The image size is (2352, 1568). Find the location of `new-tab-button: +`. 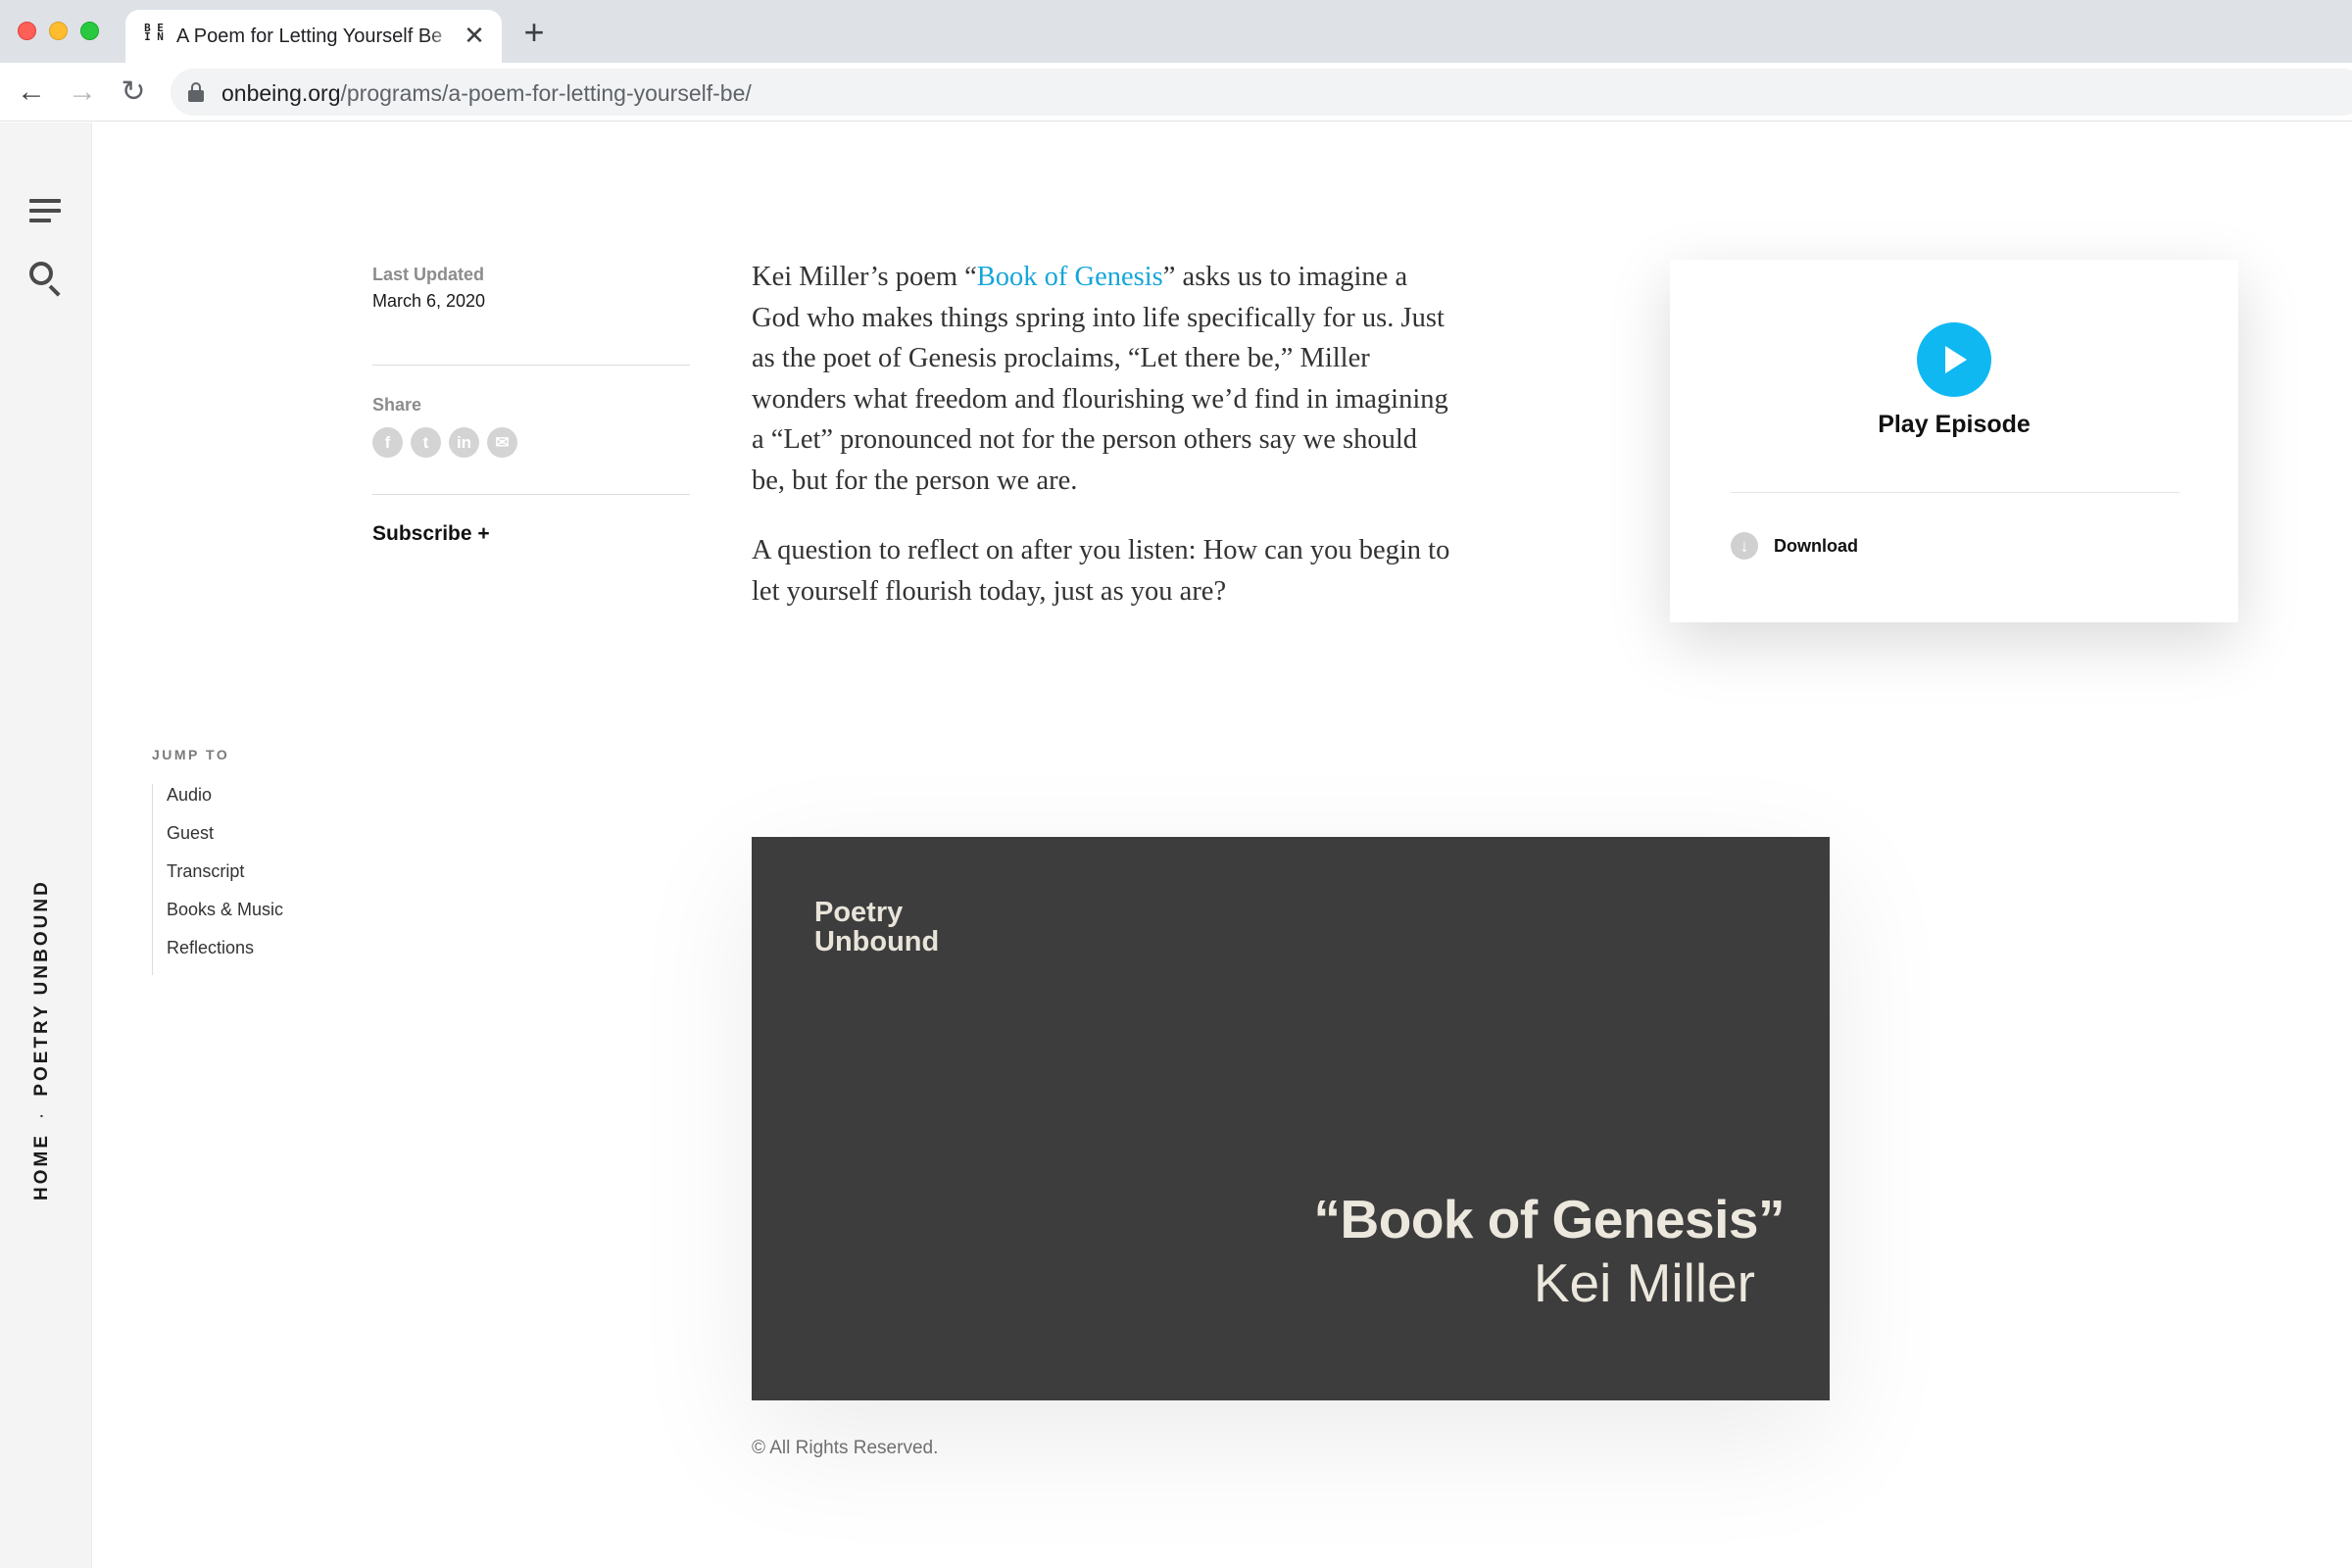

new-tab-button: + is located at coordinates (534, 32).